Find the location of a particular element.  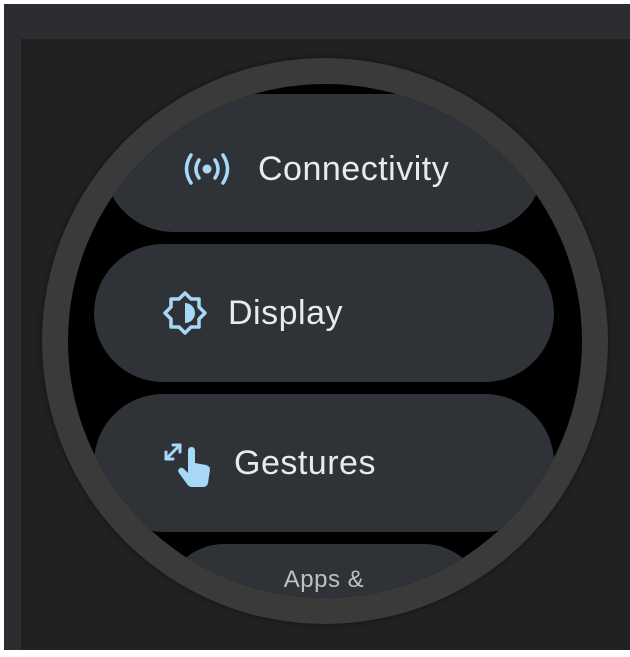

settings-item-apps: Apps & is located at coordinates (324, 571).